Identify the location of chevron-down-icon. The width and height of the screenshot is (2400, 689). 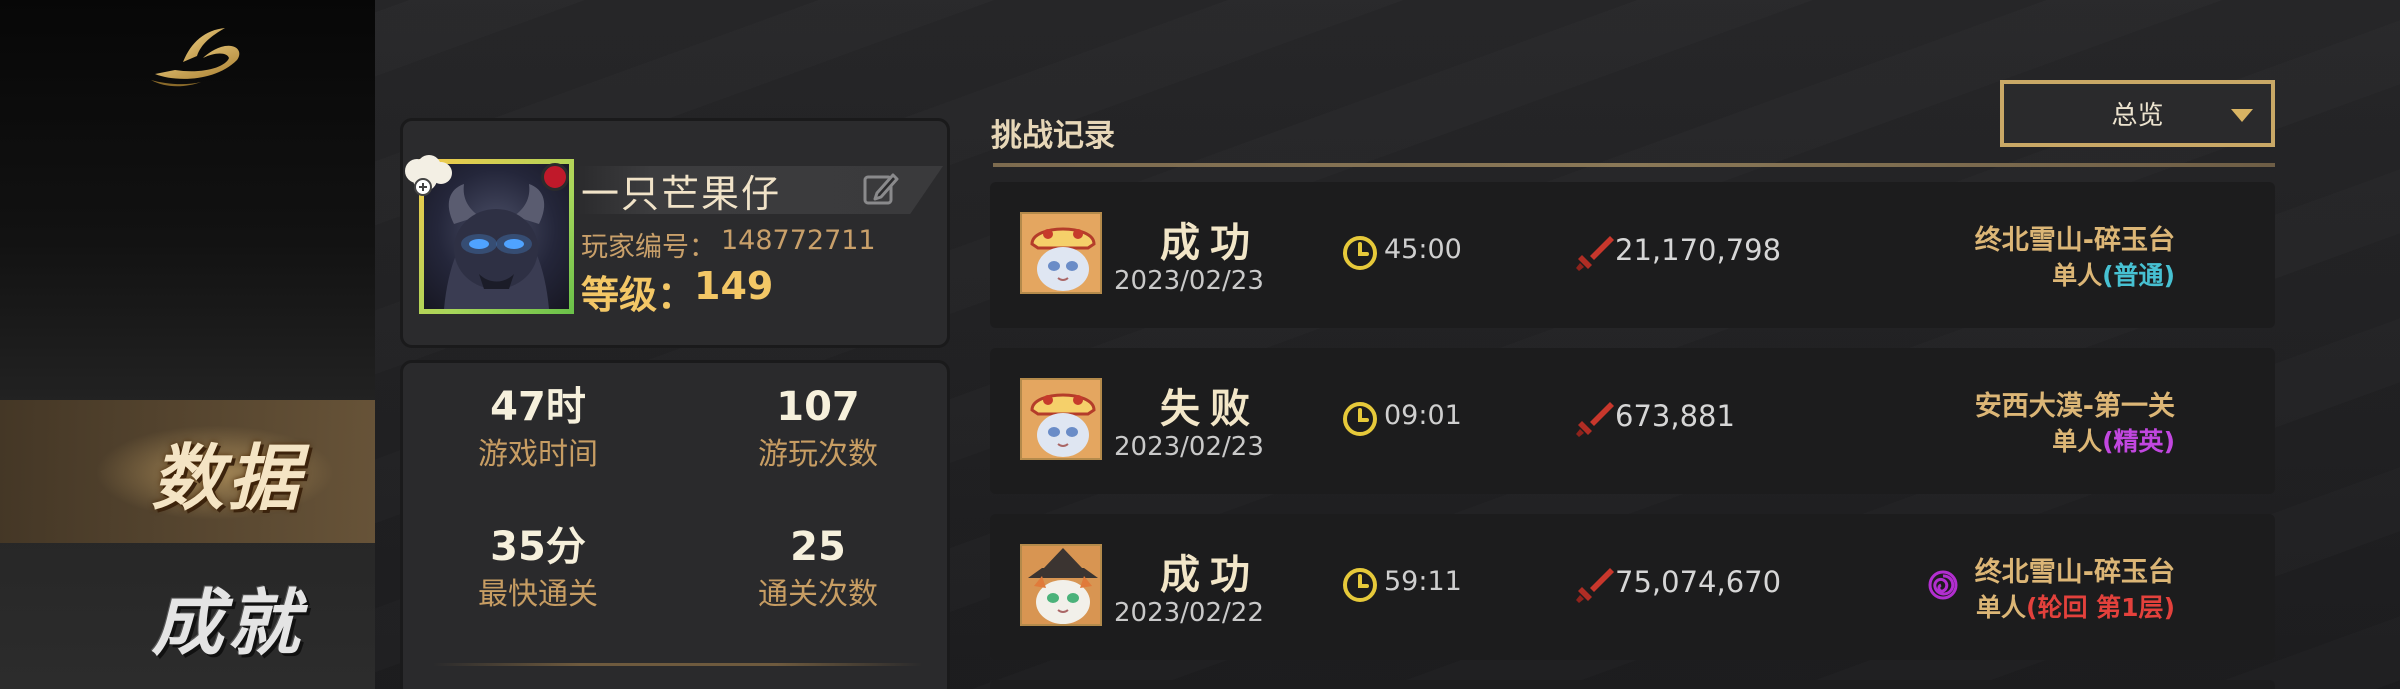
(2242, 115).